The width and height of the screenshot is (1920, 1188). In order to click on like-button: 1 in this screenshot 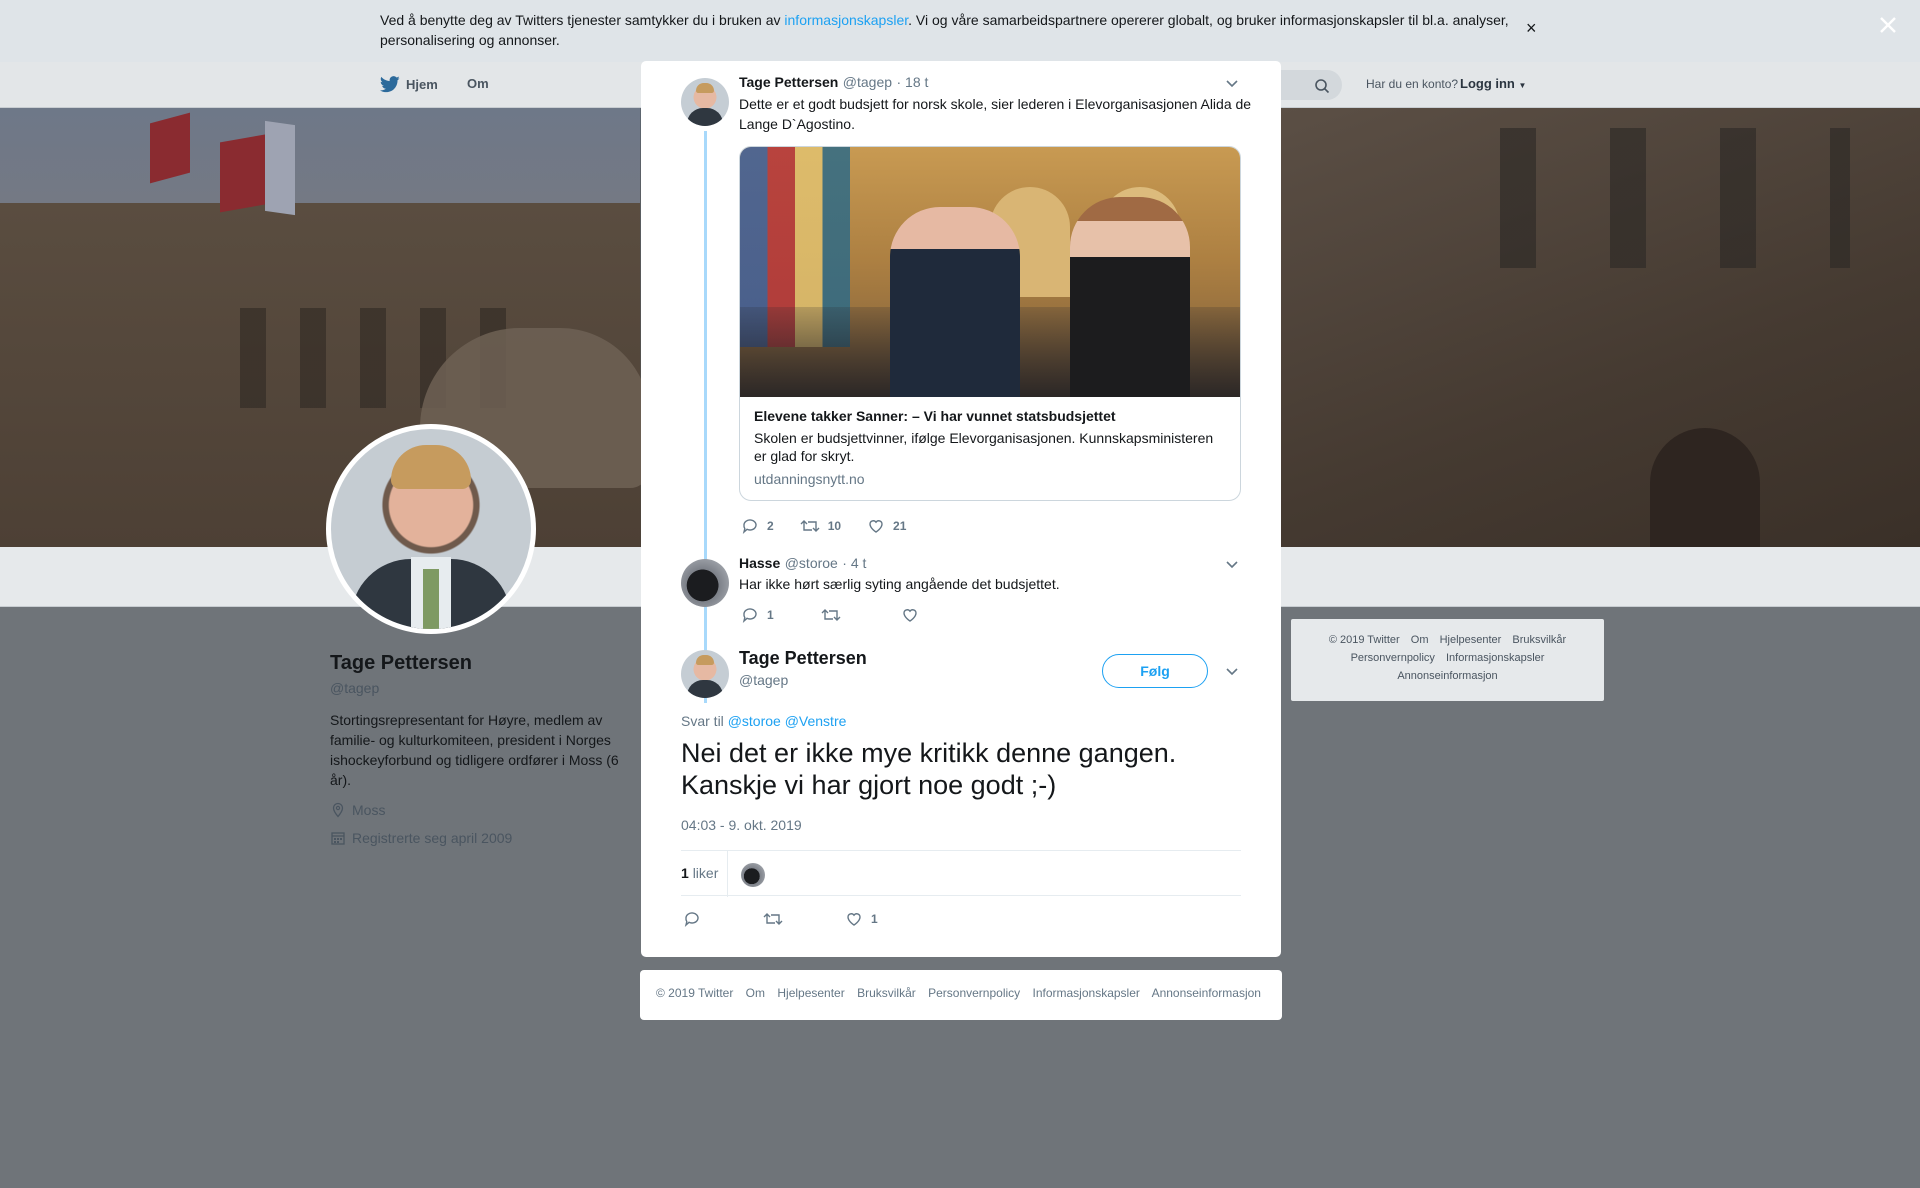, I will do `click(861, 919)`.